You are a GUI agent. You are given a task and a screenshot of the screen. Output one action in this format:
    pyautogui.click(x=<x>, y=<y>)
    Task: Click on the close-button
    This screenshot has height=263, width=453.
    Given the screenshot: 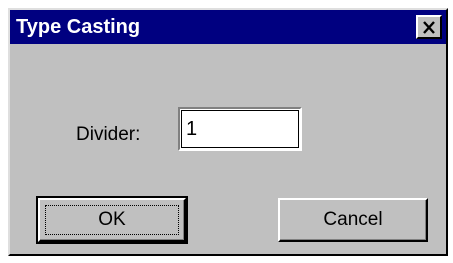 What is the action you would take?
    pyautogui.click(x=429, y=27)
    